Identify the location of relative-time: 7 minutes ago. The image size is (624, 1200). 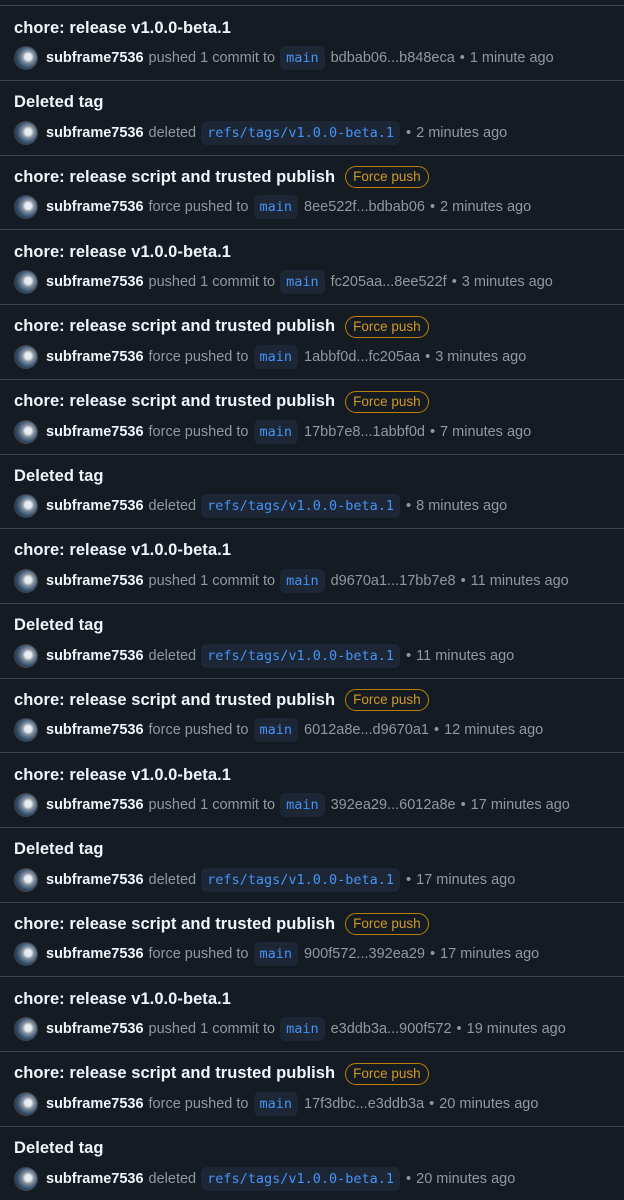
(486, 431).